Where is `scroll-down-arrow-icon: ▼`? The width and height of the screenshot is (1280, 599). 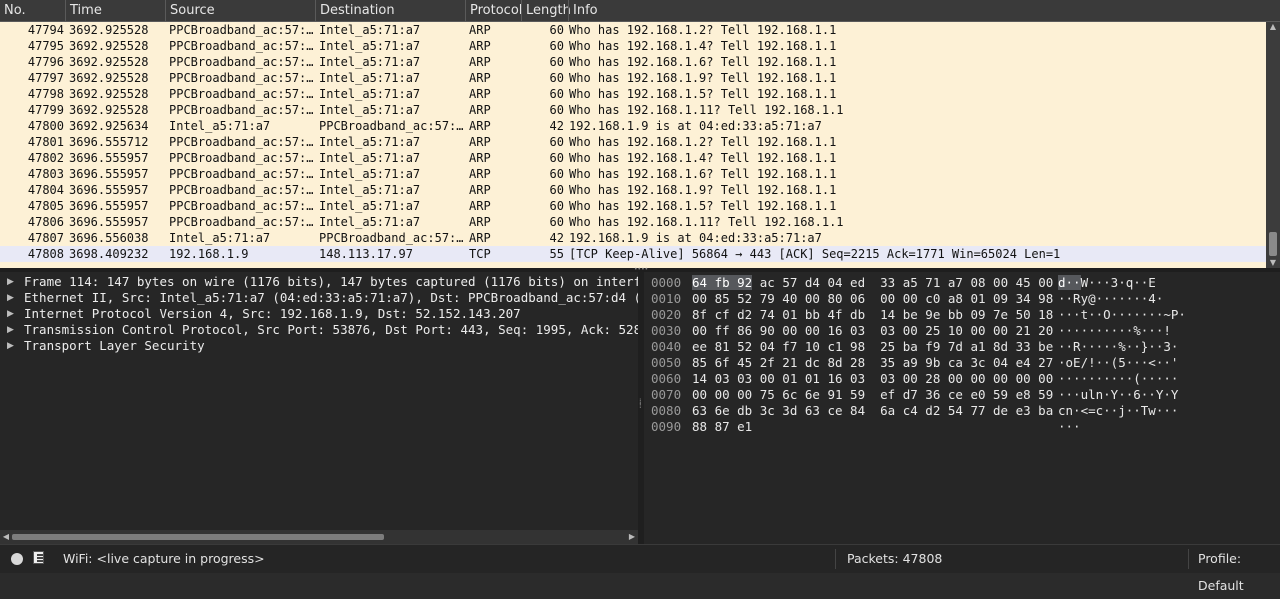
scroll-down-arrow-icon: ▼ is located at coordinates (1273, 263).